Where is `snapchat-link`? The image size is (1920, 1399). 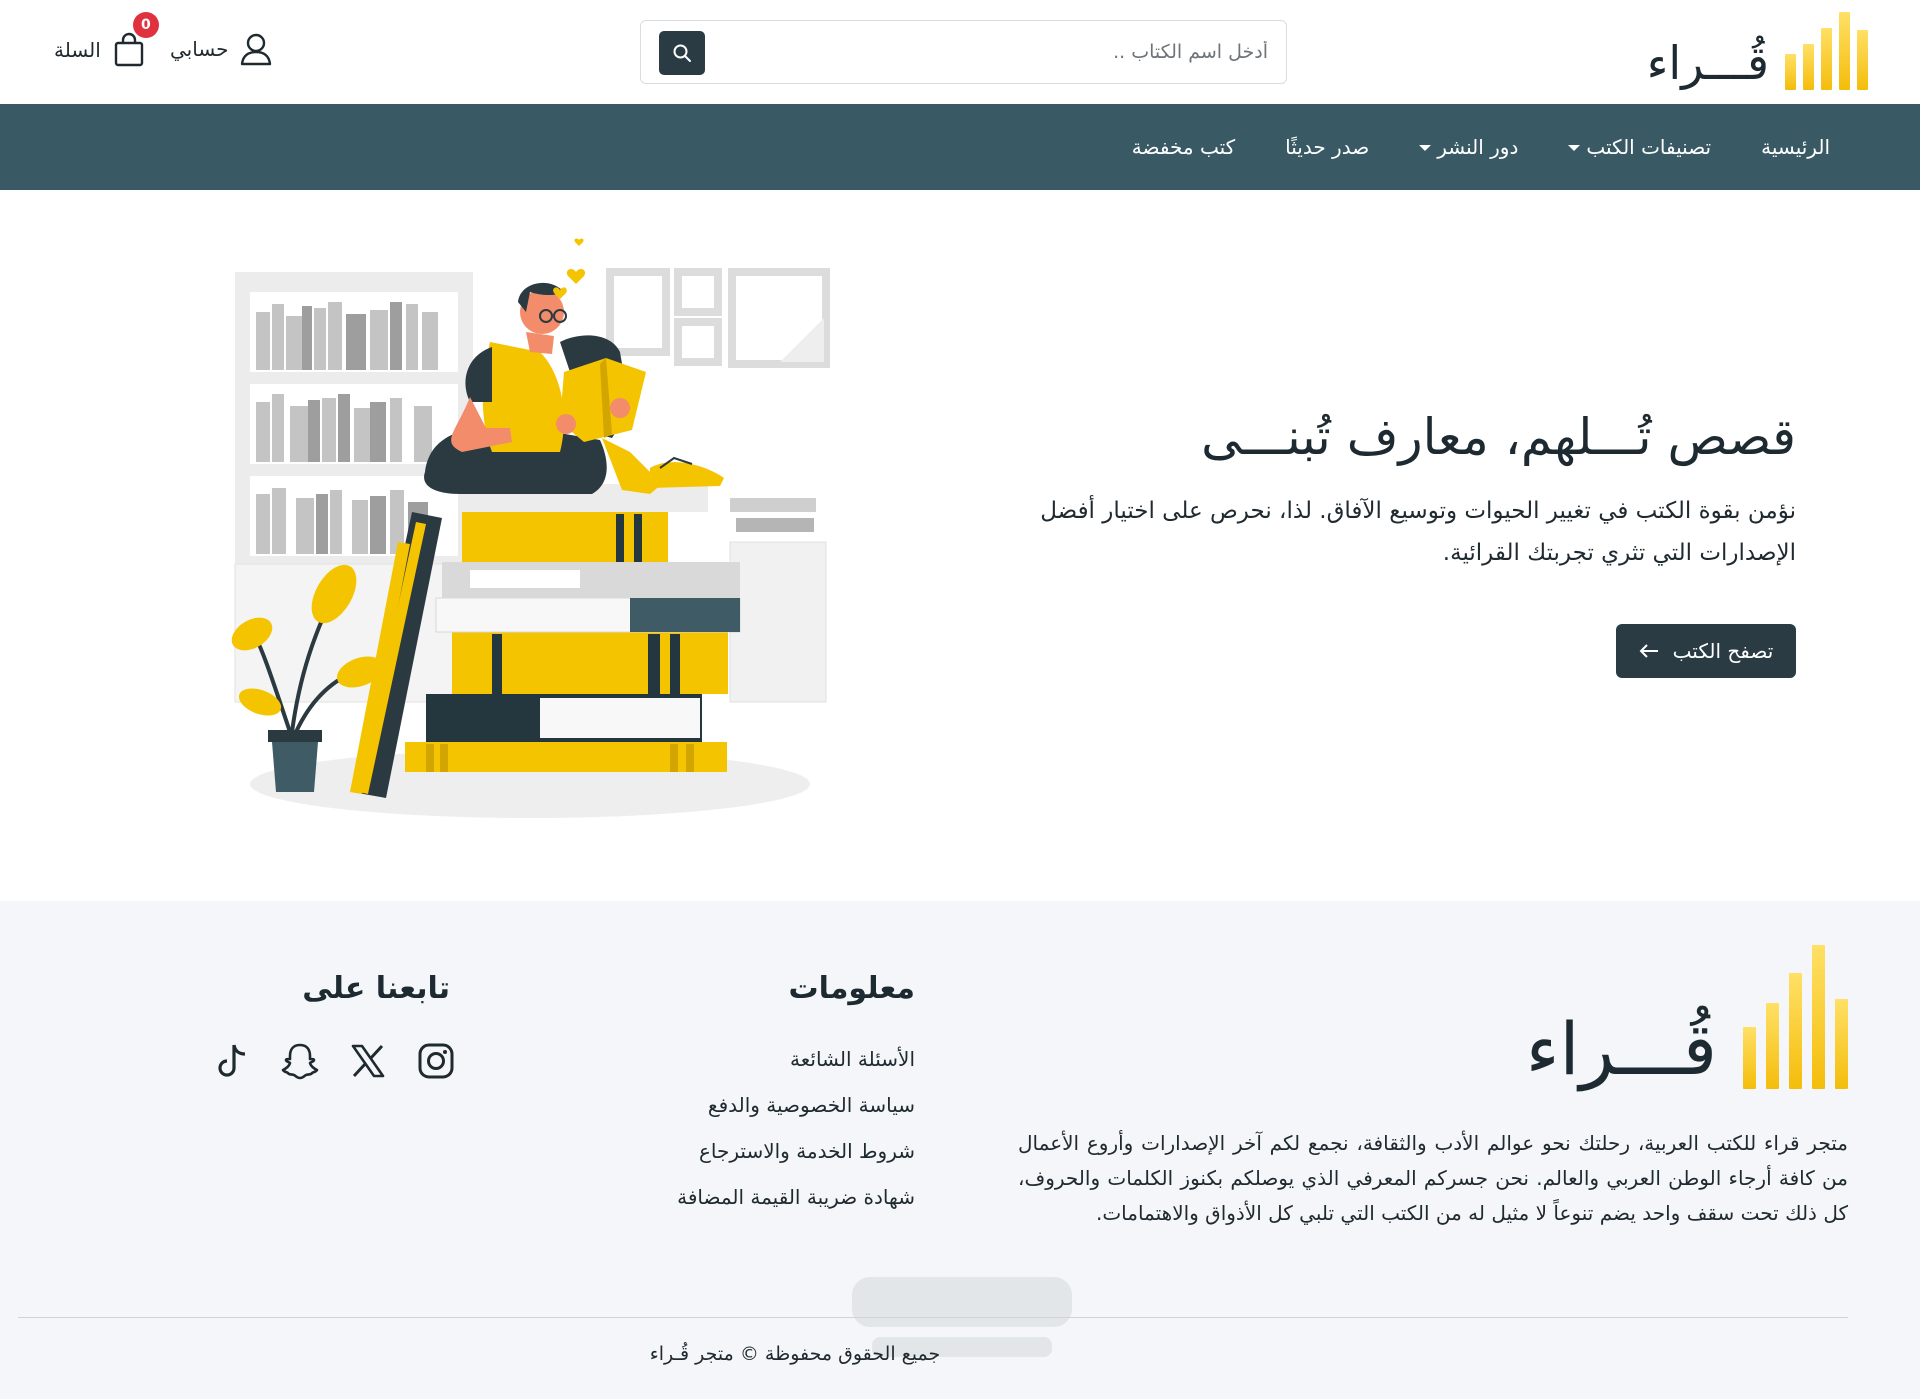 snapchat-link is located at coordinates (300, 1061).